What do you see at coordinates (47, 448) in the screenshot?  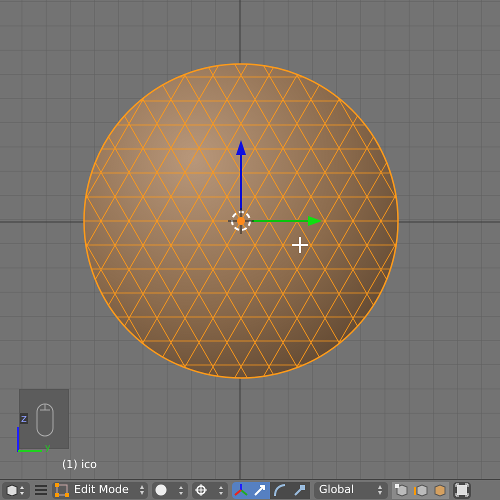 I see `axis-label: y` at bounding box center [47, 448].